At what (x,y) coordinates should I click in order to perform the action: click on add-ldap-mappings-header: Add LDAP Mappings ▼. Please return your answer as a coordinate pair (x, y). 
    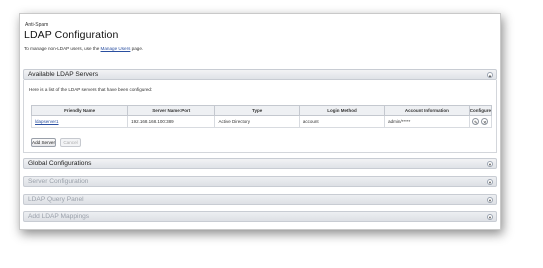
    Looking at the image, I should click on (260, 216).